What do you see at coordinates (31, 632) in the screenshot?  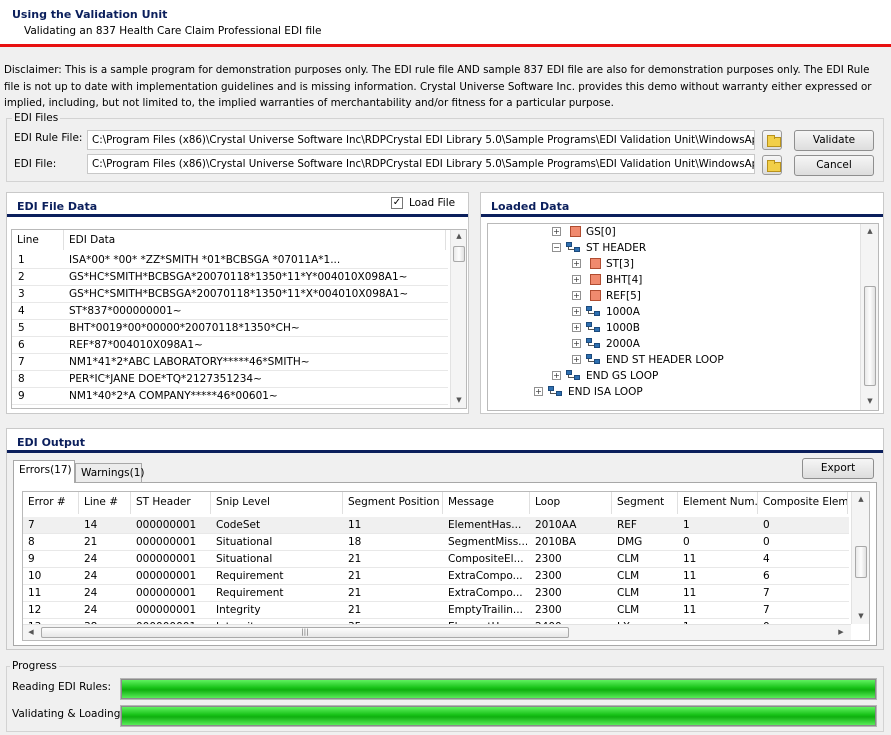 I see `errors-scroll-left-arrow-icon: ◀` at bounding box center [31, 632].